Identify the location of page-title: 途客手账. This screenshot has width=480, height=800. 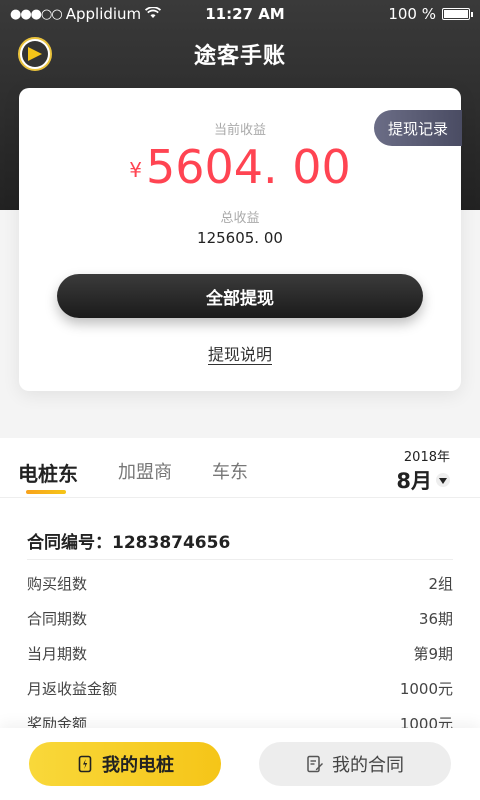
(239, 56).